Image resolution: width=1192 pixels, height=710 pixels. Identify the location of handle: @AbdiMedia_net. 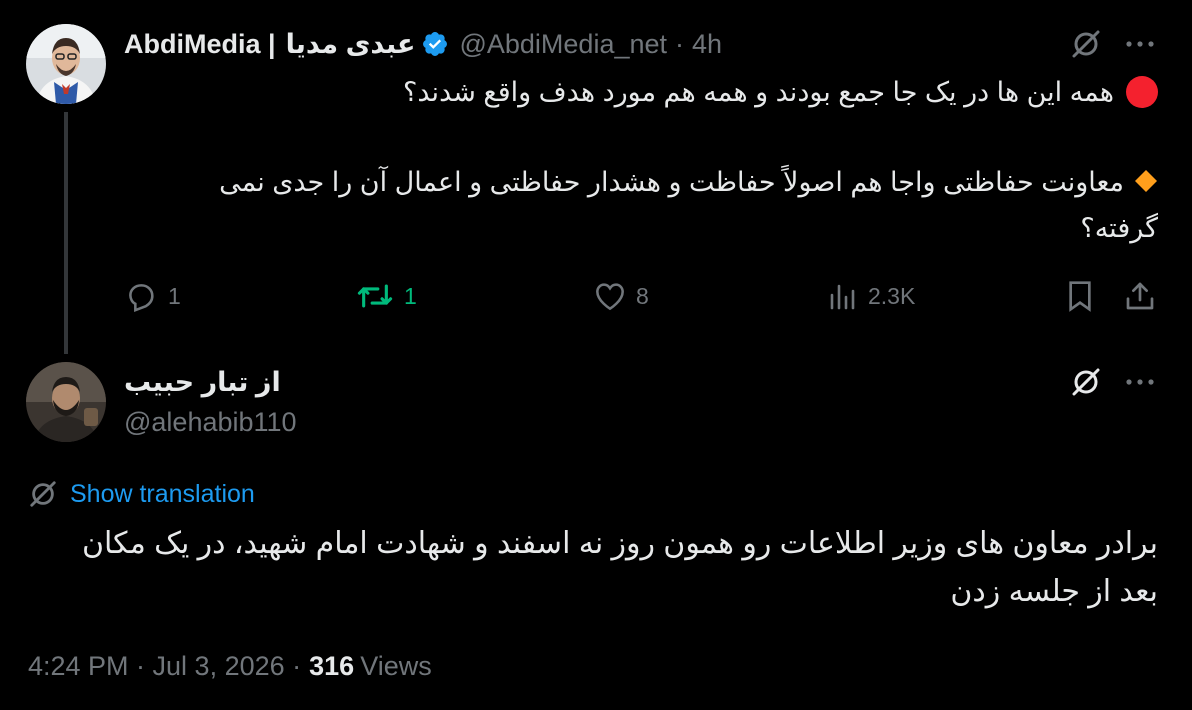
(563, 44).